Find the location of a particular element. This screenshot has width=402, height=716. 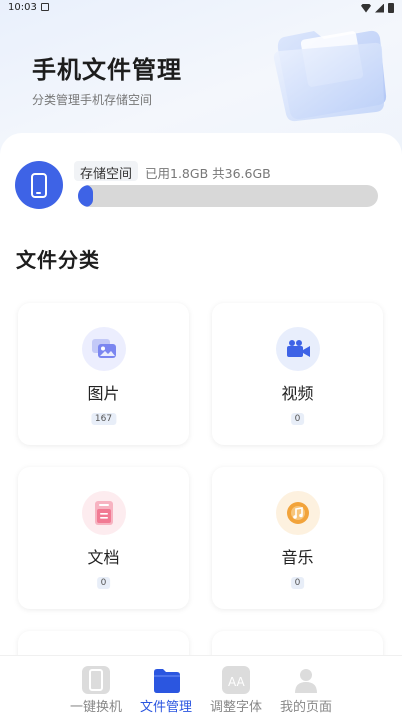

folder-icon is located at coordinates (166, 680).